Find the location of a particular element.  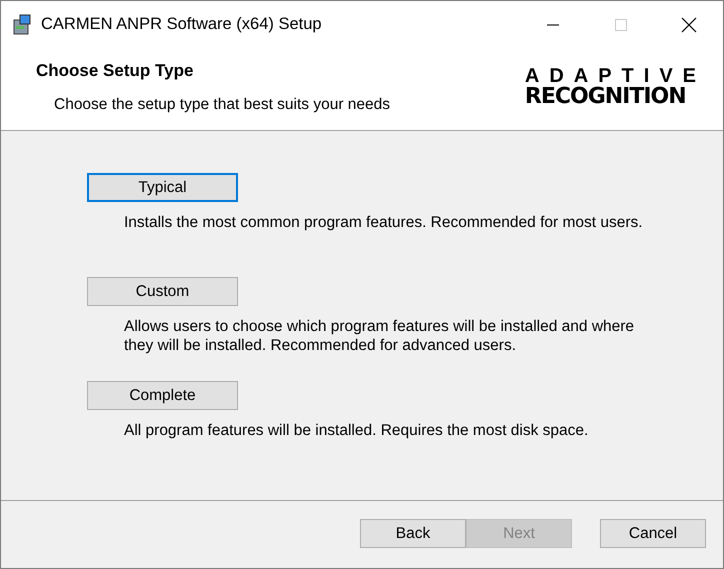

wizard-button: Cancel is located at coordinates (653, 533).